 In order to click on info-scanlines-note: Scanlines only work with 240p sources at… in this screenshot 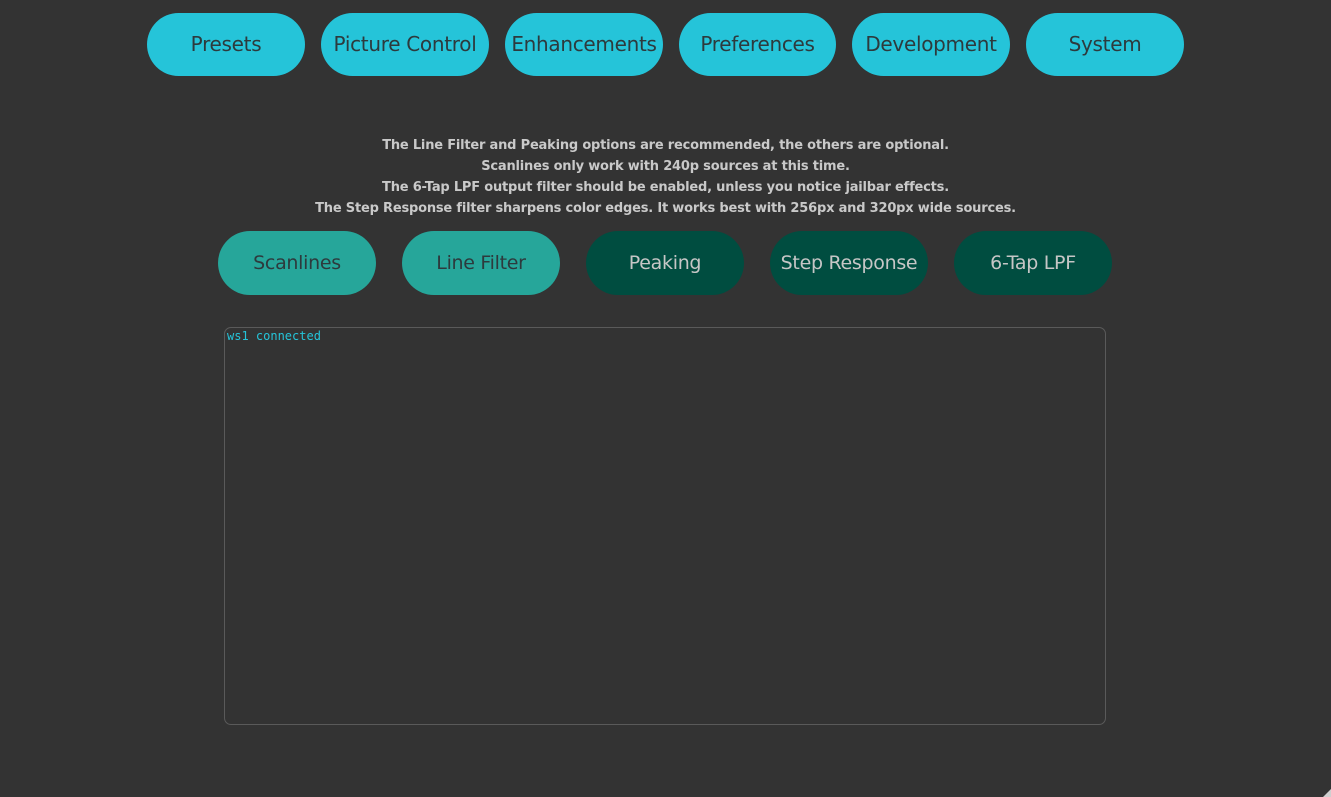, I will do `click(665, 166)`.